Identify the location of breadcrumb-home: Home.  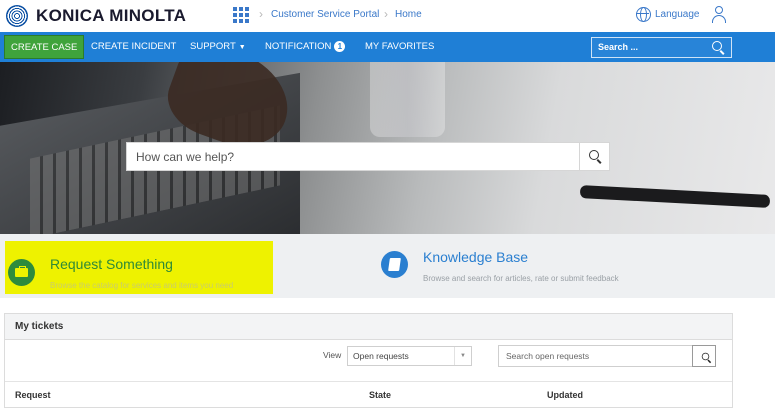
(408, 14).